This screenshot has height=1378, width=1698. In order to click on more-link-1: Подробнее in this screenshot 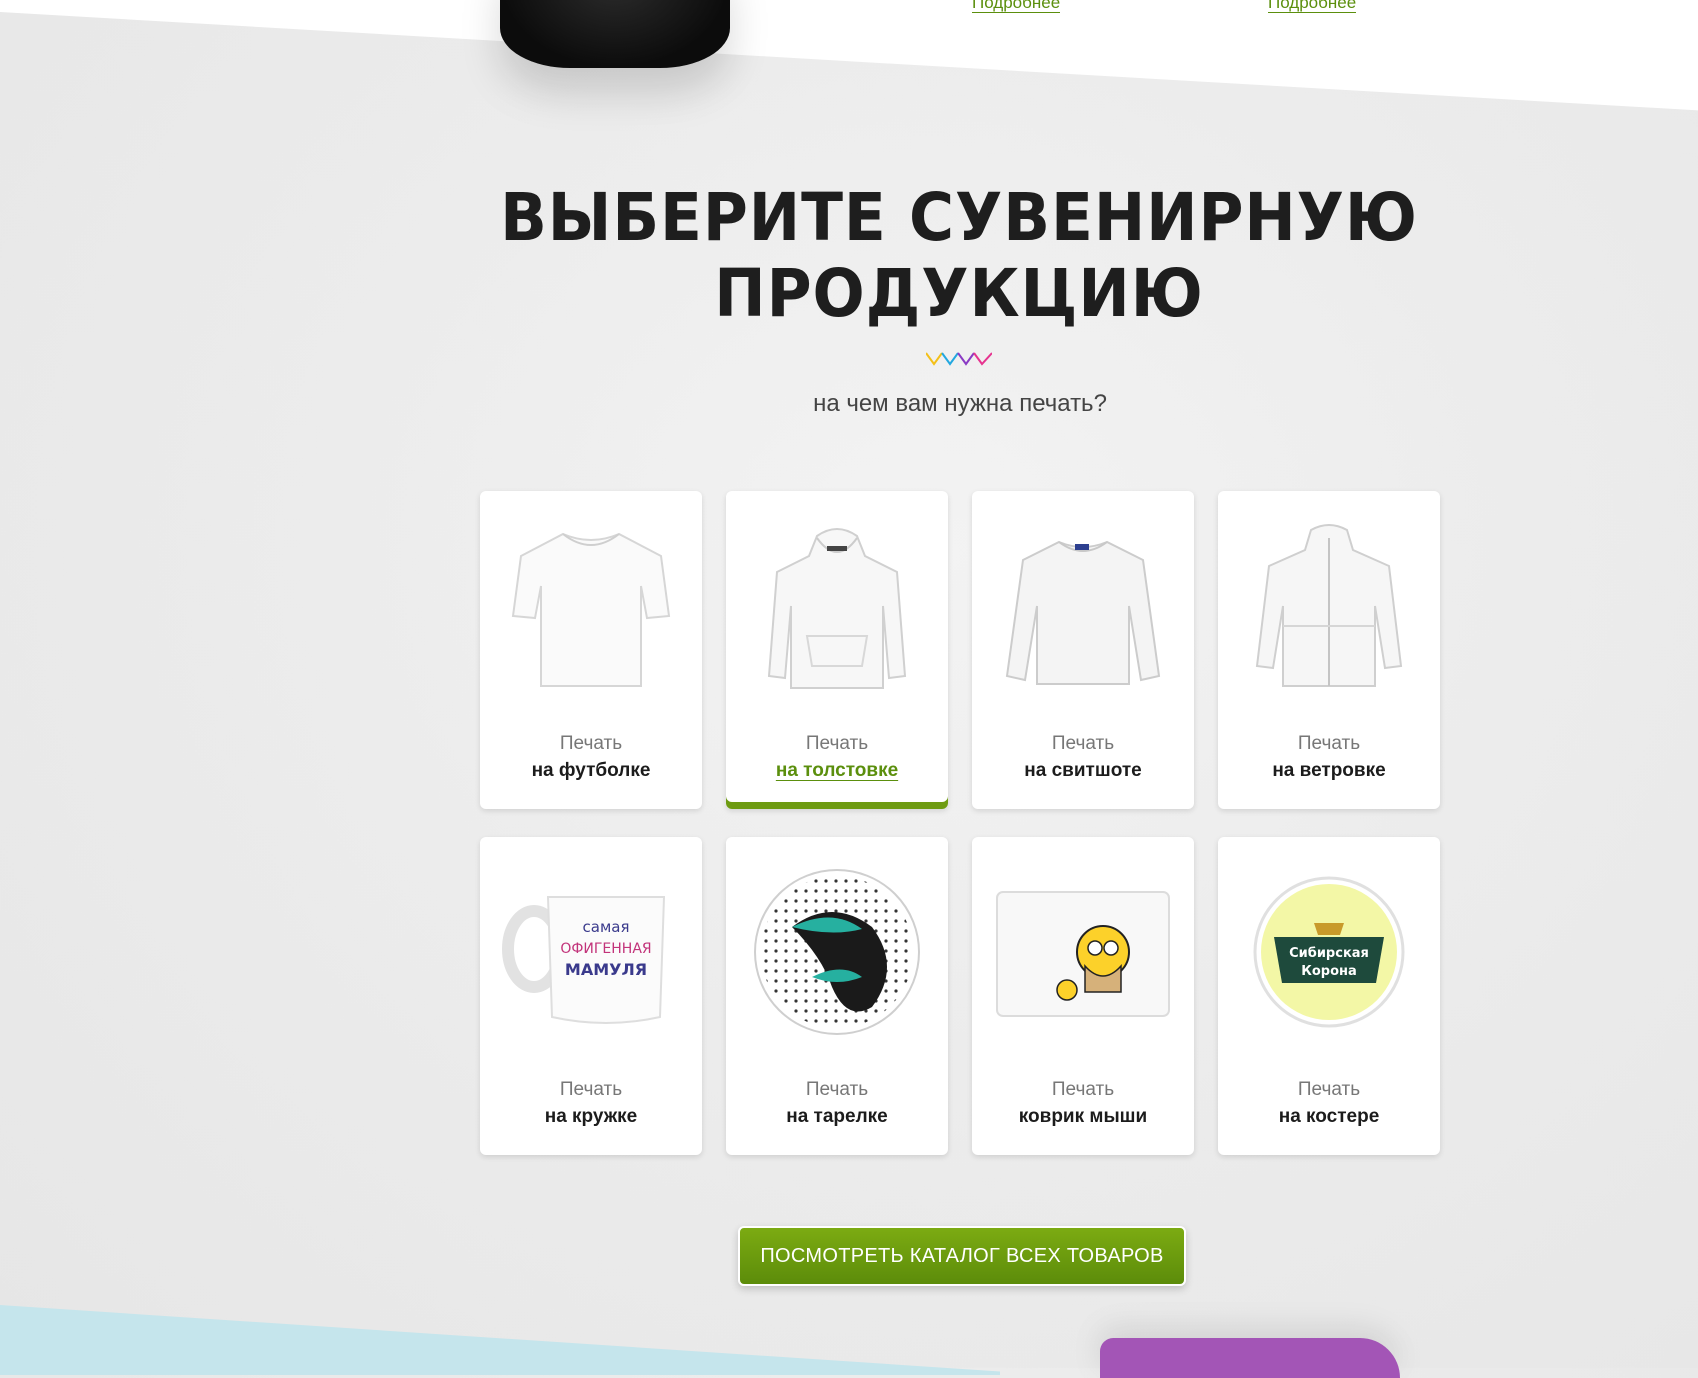, I will do `click(1016, 6)`.